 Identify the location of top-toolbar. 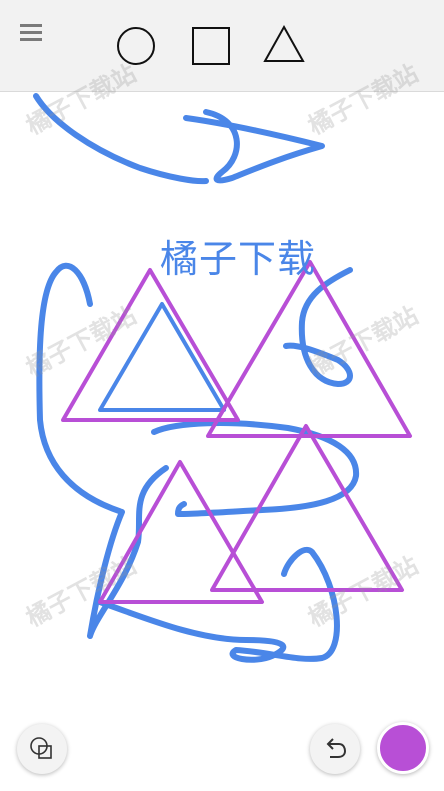
(222, 46).